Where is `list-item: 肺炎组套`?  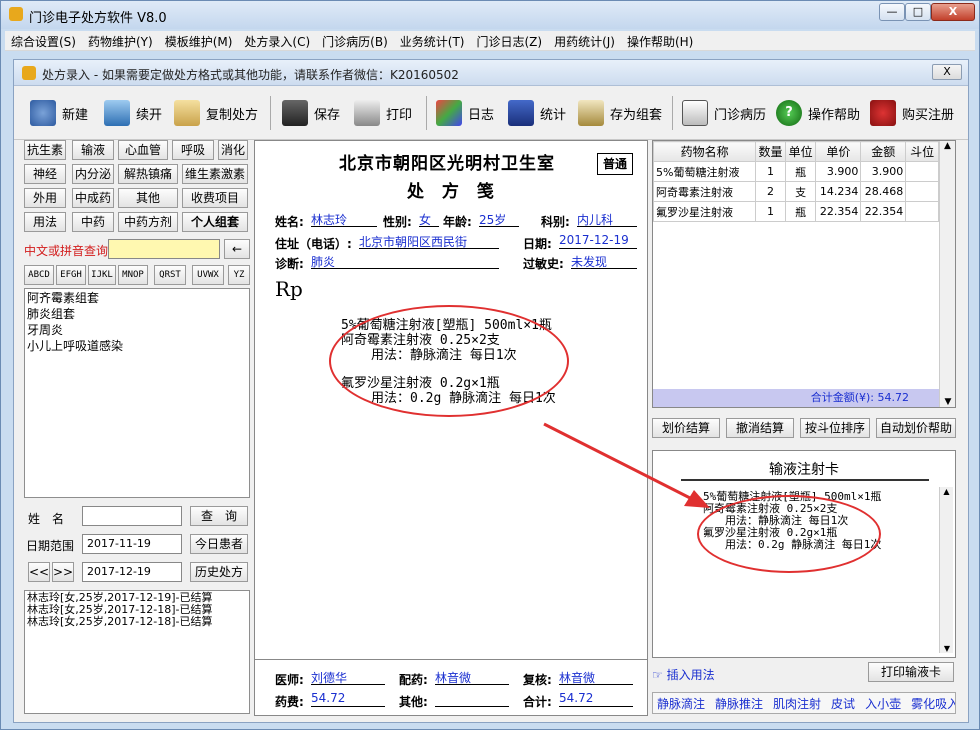 list-item: 肺炎组套 is located at coordinates (137, 314).